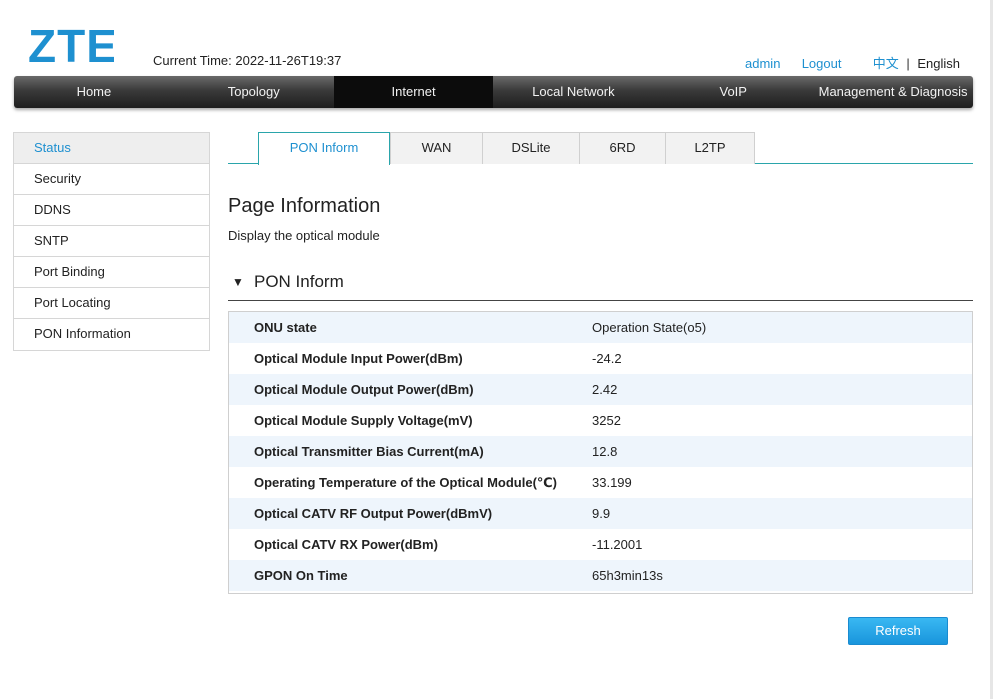 The height and width of the screenshot is (699, 993). Describe the element at coordinates (607, 358) in the screenshot. I see `row-value: -24.2` at that location.